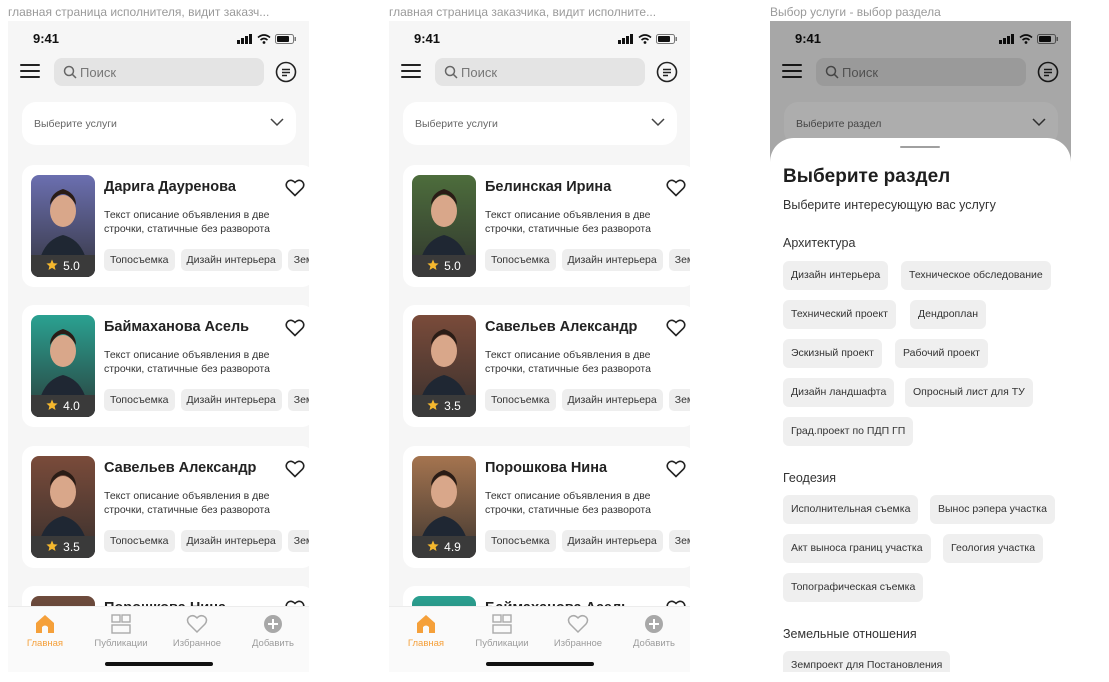 This screenshot has width=1109, height=682. I want to click on rating-value: 3.5, so click(452, 406).